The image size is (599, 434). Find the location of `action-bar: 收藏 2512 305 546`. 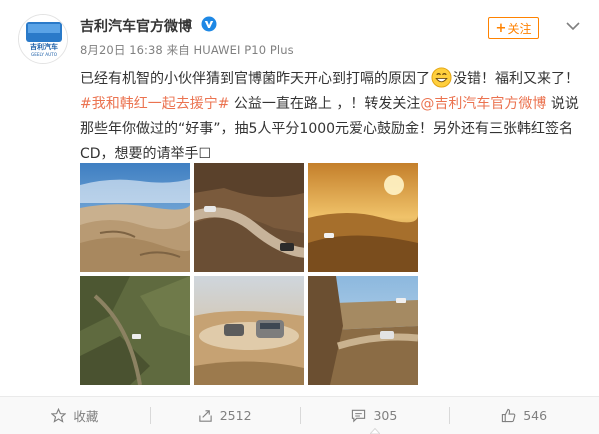

action-bar: 收藏 2512 305 546 is located at coordinates (299, 415).